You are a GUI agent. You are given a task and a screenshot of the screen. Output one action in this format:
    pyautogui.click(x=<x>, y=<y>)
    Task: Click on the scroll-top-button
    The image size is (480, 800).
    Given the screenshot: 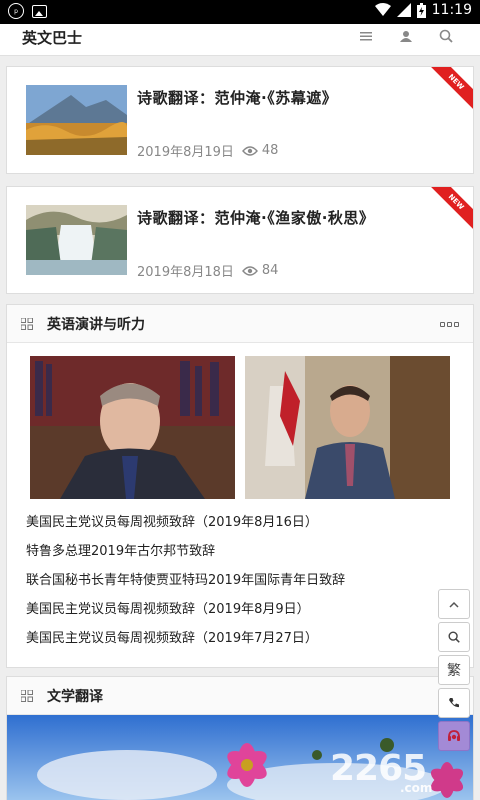 What is the action you would take?
    pyautogui.click(x=454, y=604)
    